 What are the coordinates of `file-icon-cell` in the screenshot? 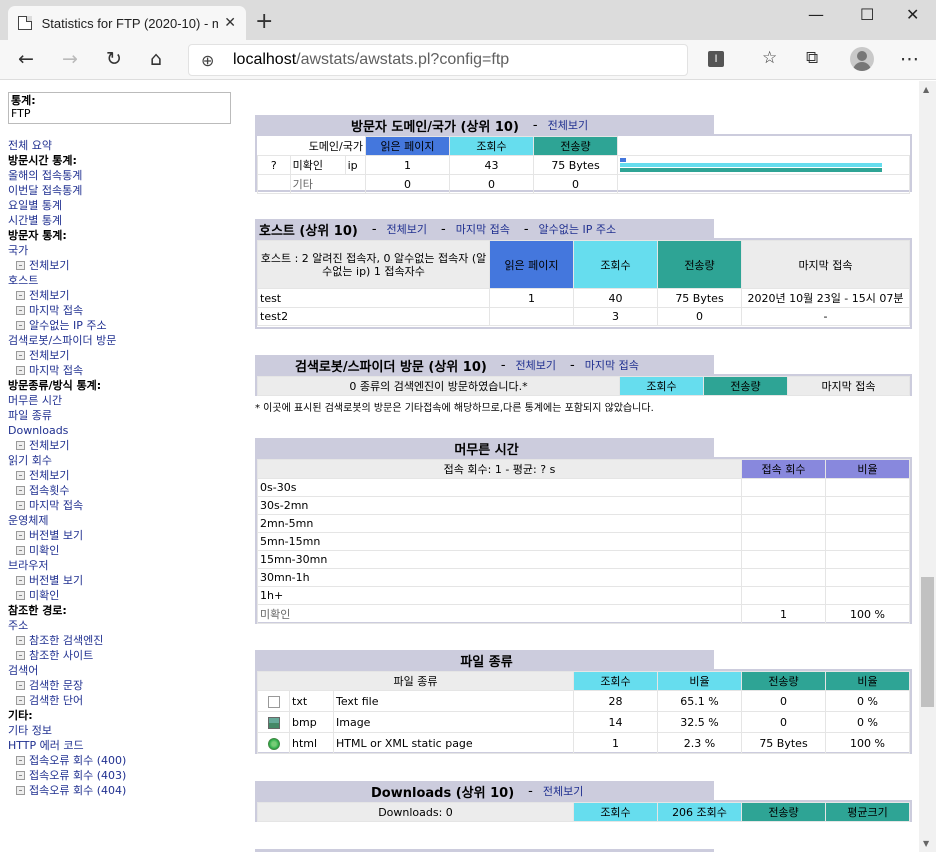 It's located at (273, 701).